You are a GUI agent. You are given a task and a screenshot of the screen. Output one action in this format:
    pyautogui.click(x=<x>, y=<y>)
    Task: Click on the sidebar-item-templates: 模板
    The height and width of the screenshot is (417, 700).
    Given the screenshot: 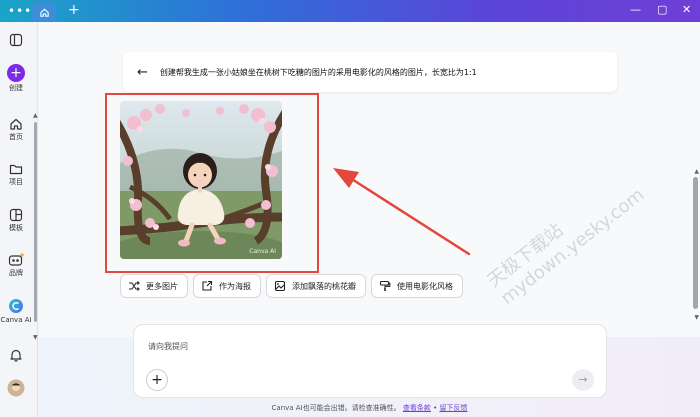 What is the action you would take?
    pyautogui.click(x=16, y=220)
    